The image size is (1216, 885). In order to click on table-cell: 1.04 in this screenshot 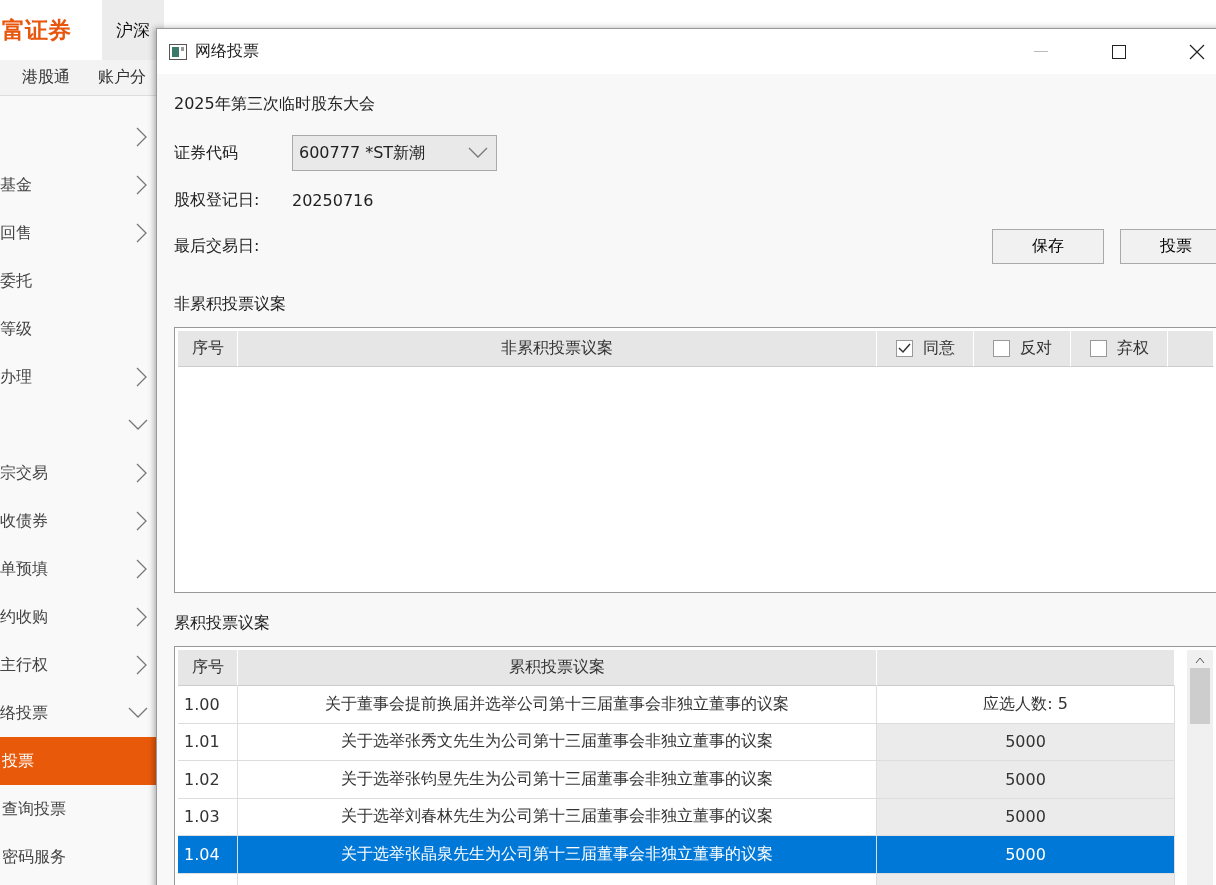, I will do `click(208, 855)`.